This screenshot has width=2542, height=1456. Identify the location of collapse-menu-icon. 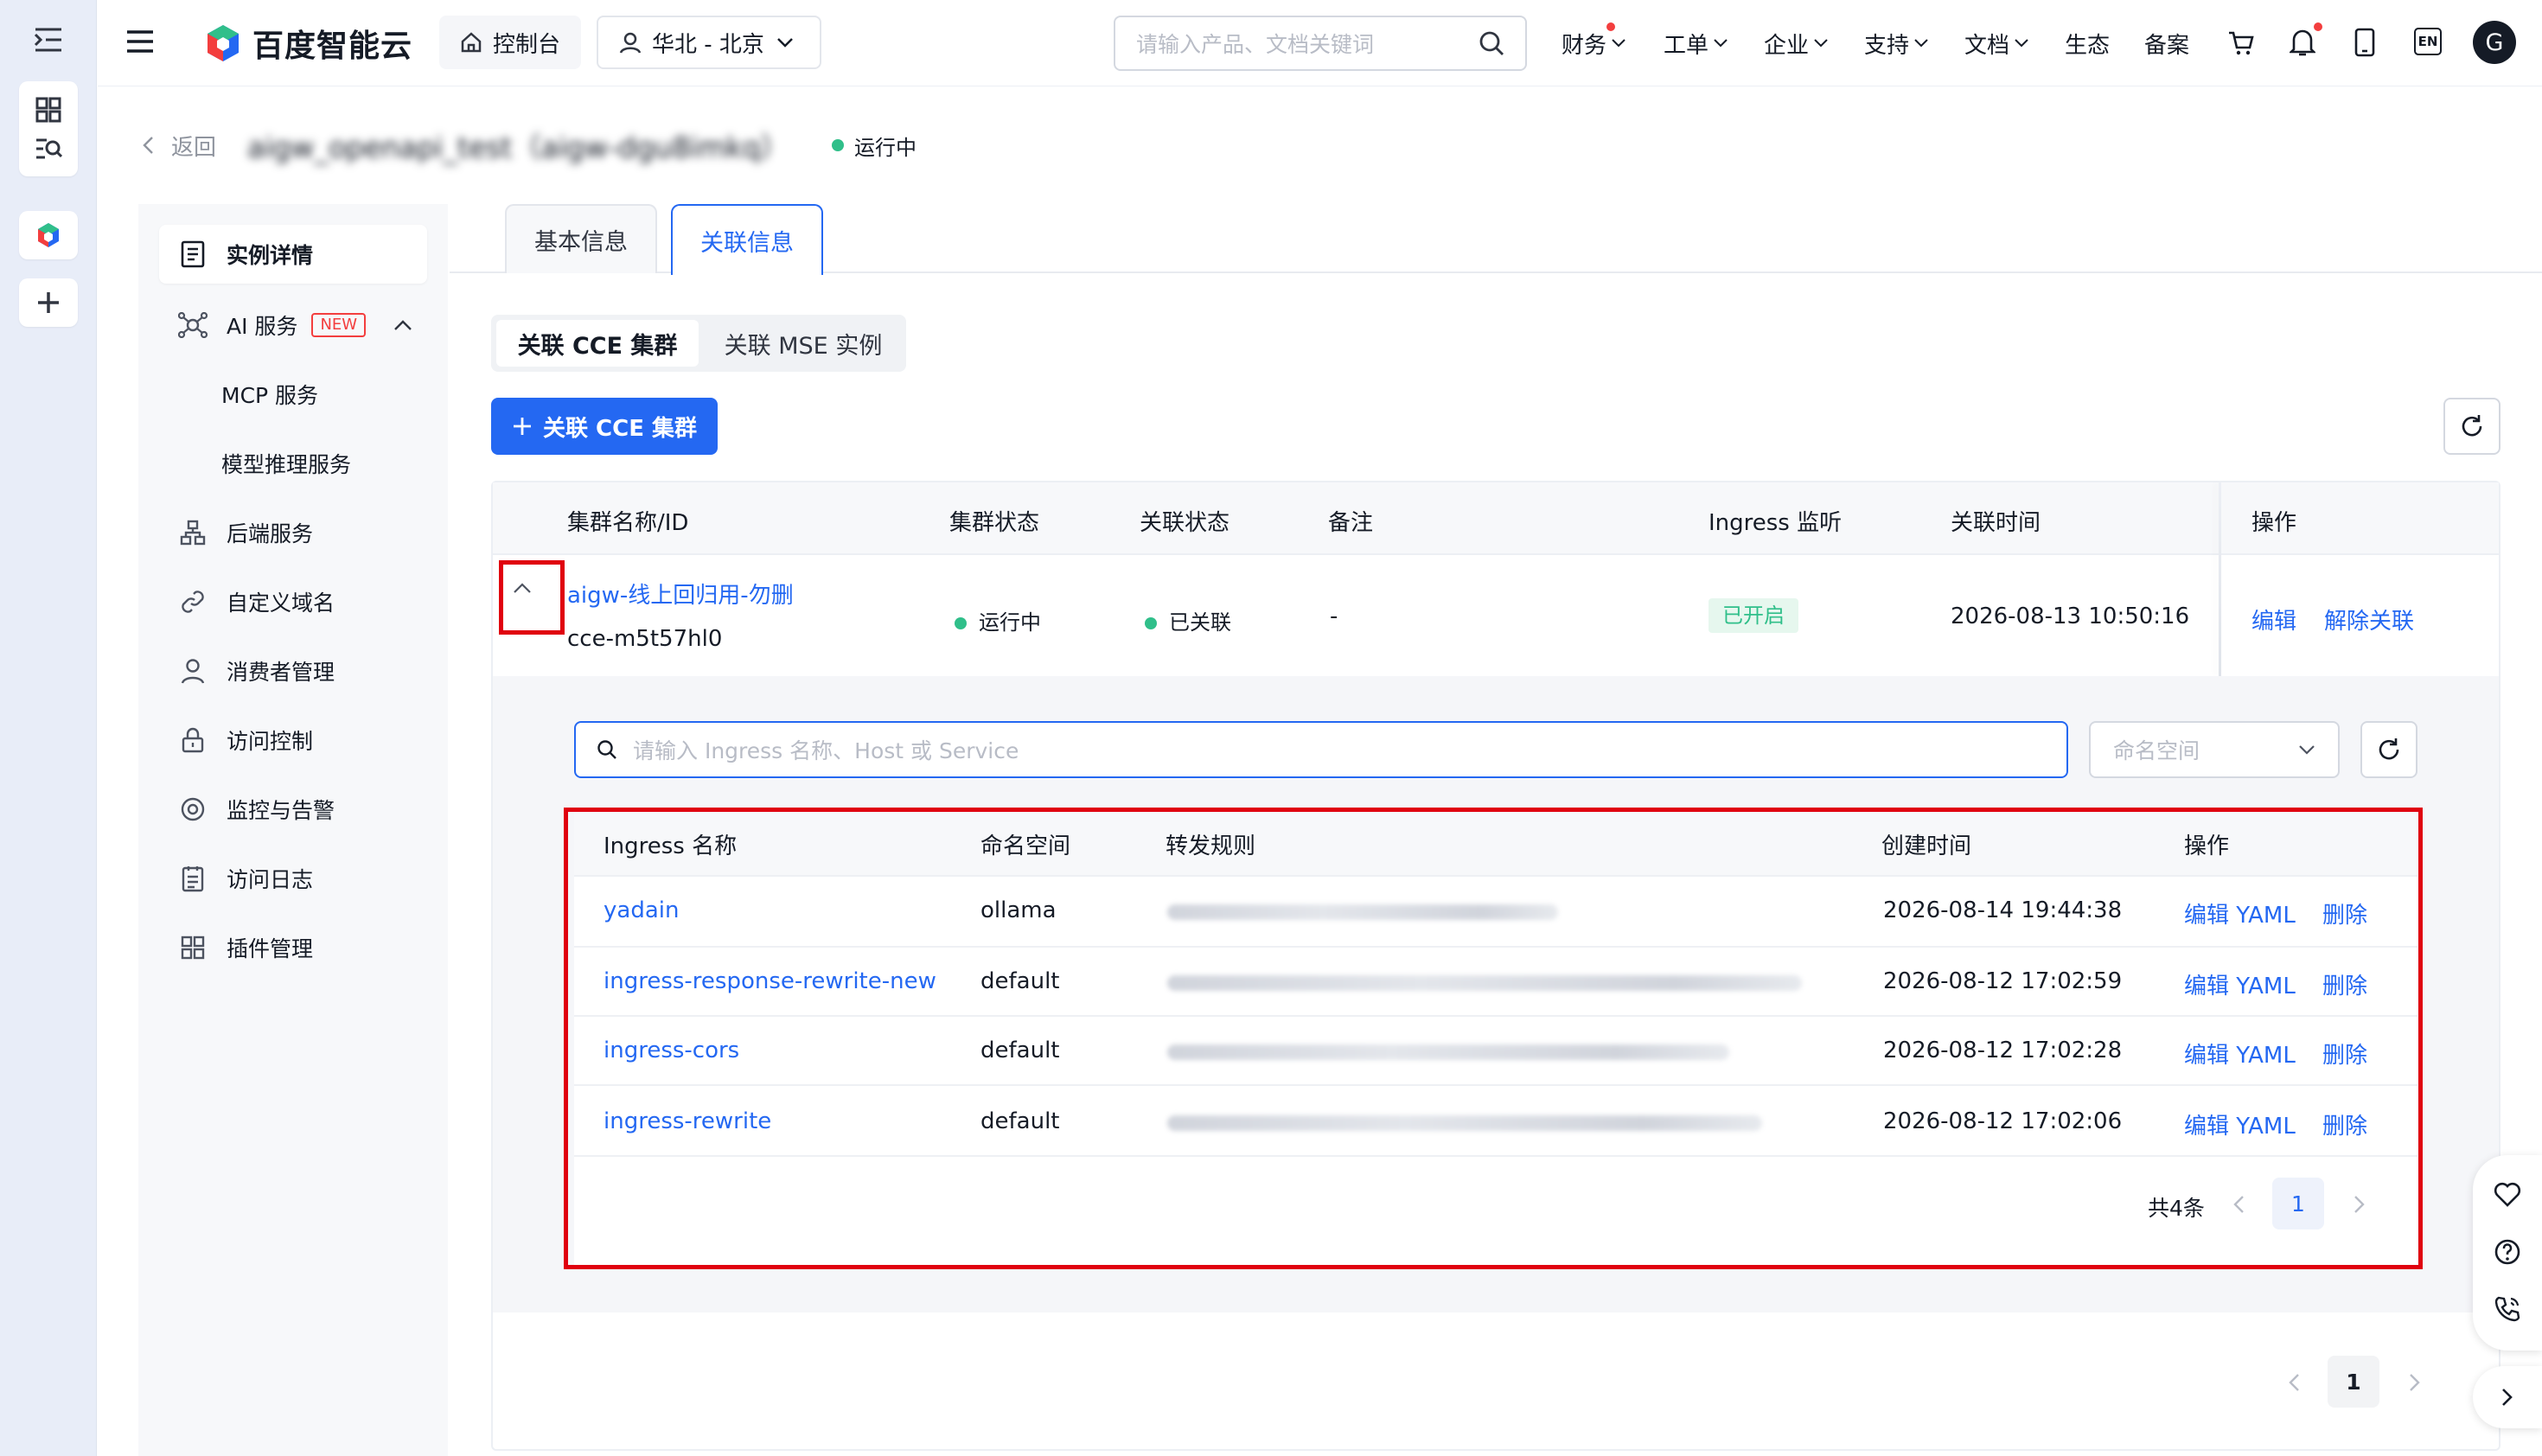
(48, 40).